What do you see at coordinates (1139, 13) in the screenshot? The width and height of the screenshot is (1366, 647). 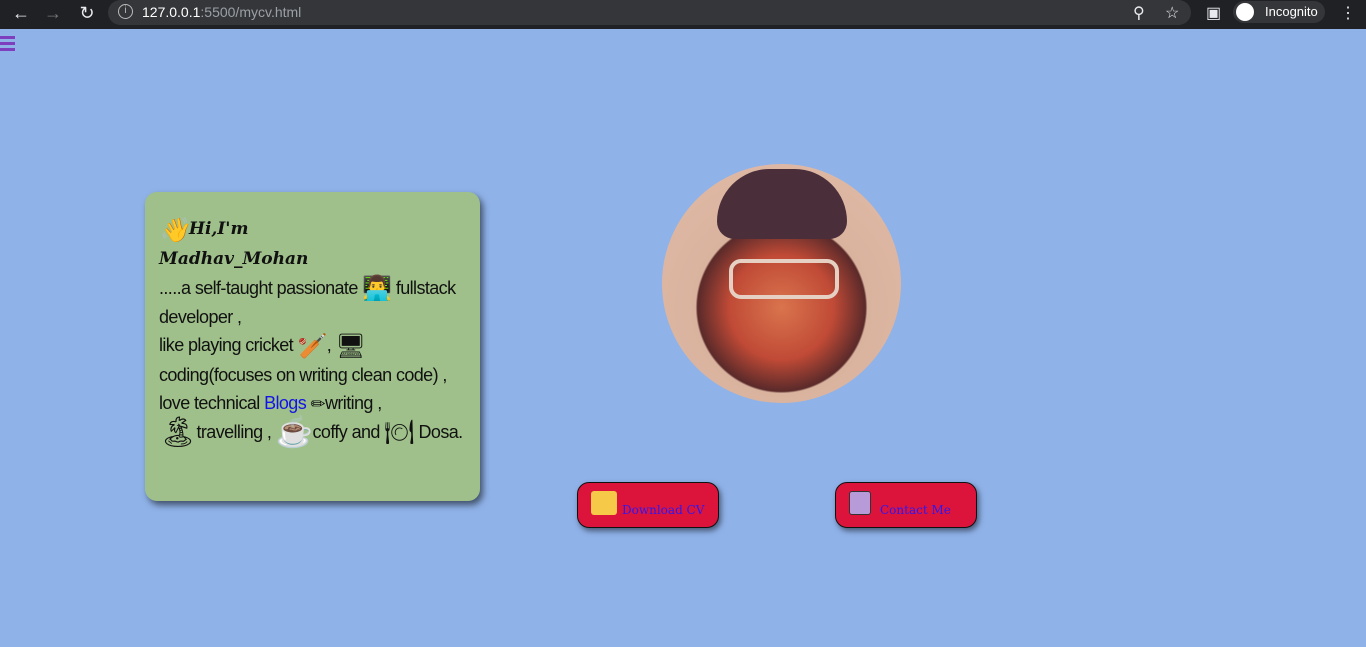 I see `zoom-icon: ⚲` at bounding box center [1139, 13].